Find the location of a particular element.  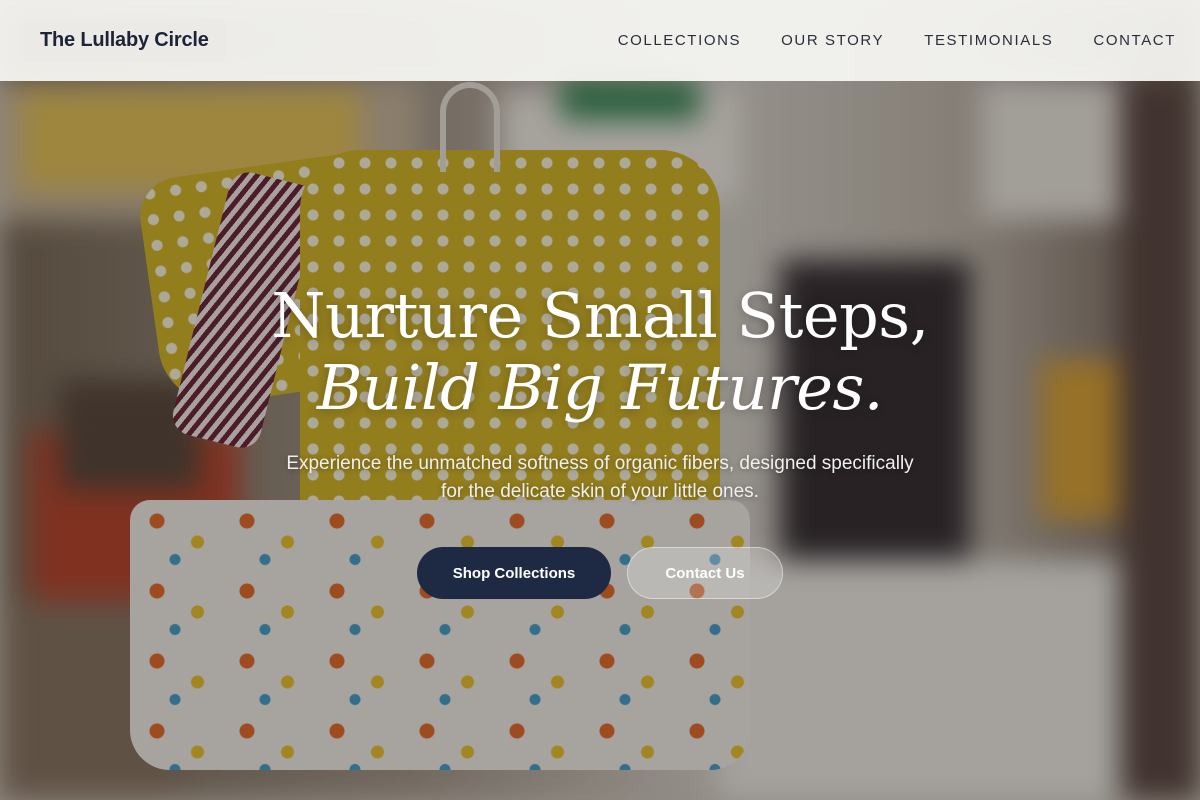

brand-logo: The Lullaby Circle is located at coordinates (124, 40).